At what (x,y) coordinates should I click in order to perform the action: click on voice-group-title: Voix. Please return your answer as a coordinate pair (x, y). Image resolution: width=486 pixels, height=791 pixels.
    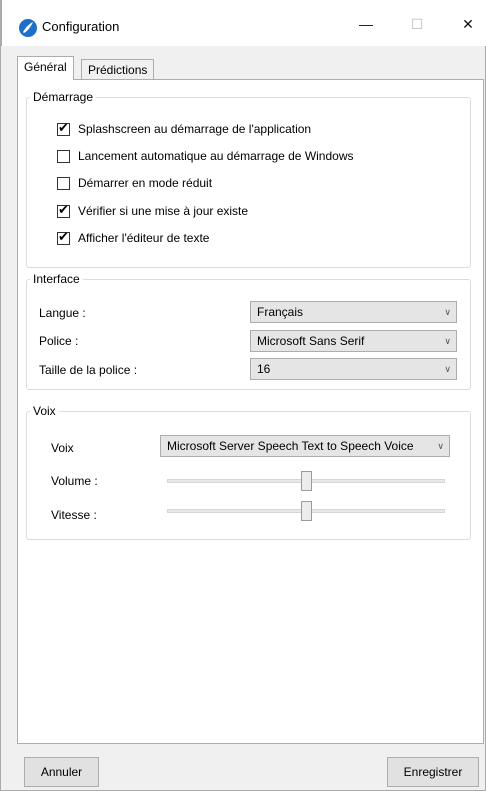
    Looking at the image, I should click on (44, 411).